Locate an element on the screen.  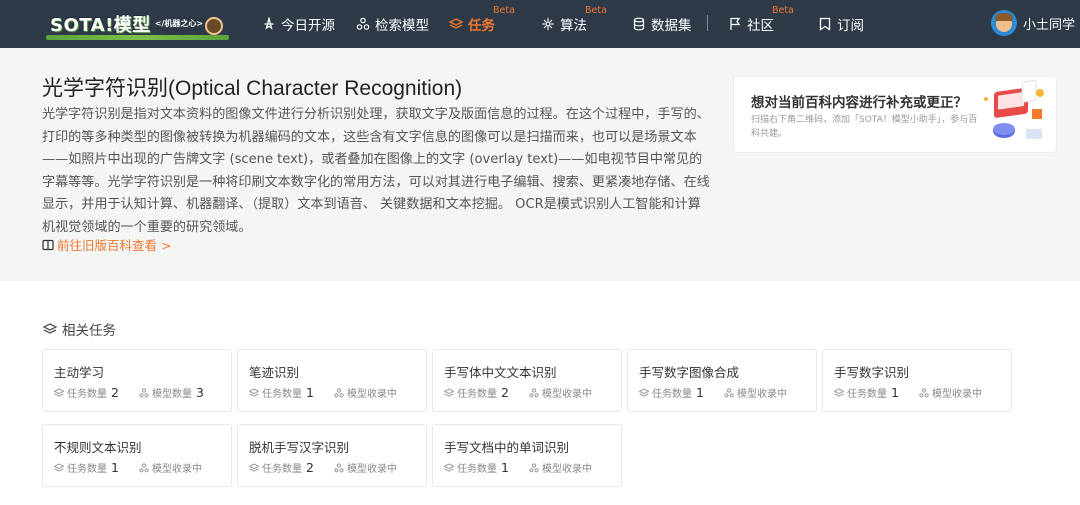
nav-item-label: 社区 is located at coordinates (760, 26).